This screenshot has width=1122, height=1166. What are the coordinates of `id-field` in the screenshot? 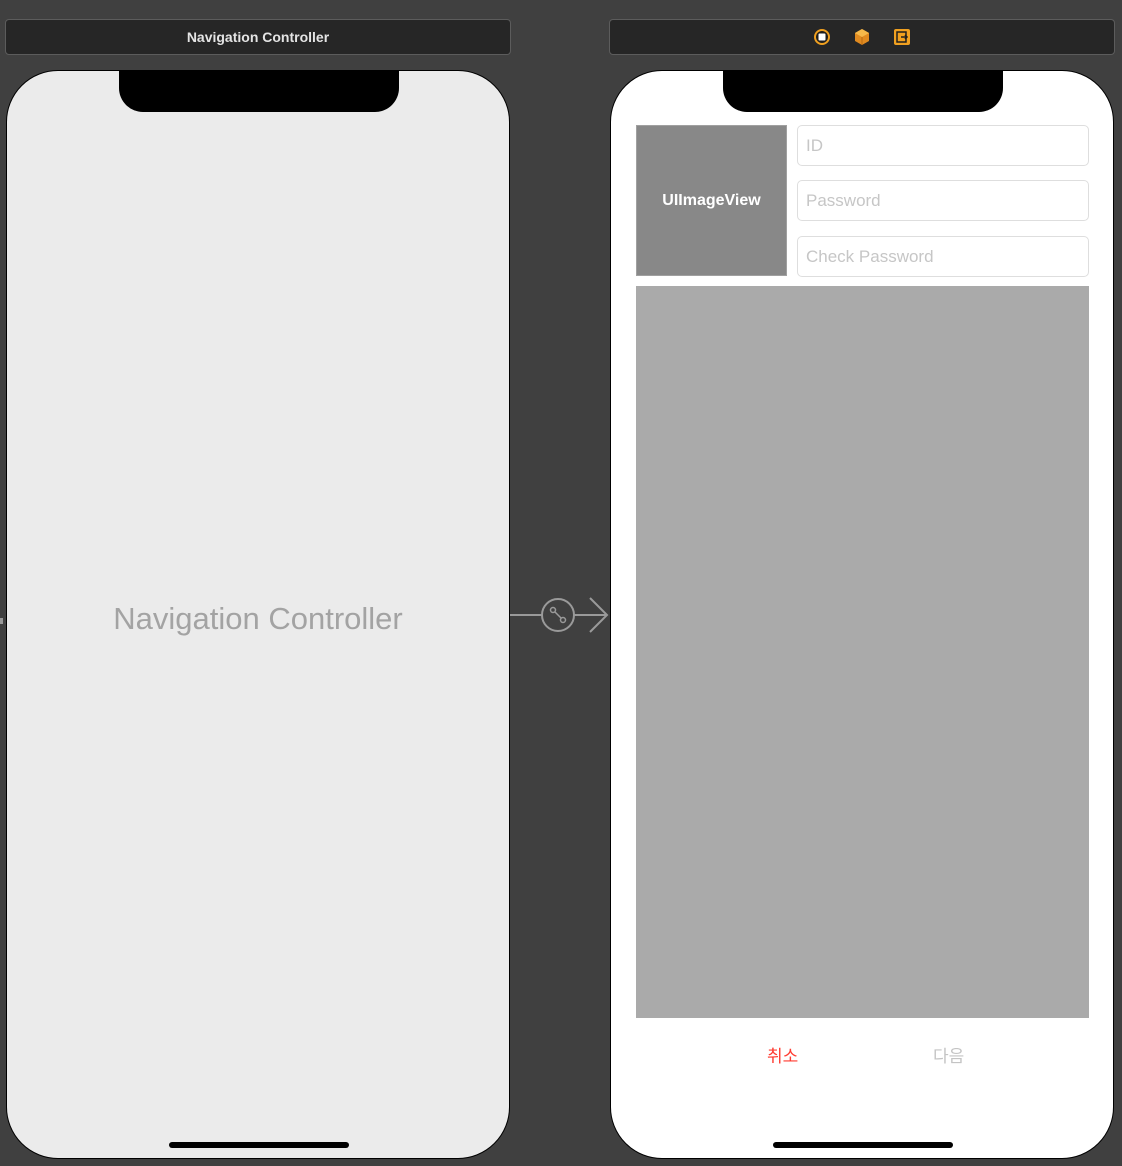 It's located at (943, 145).